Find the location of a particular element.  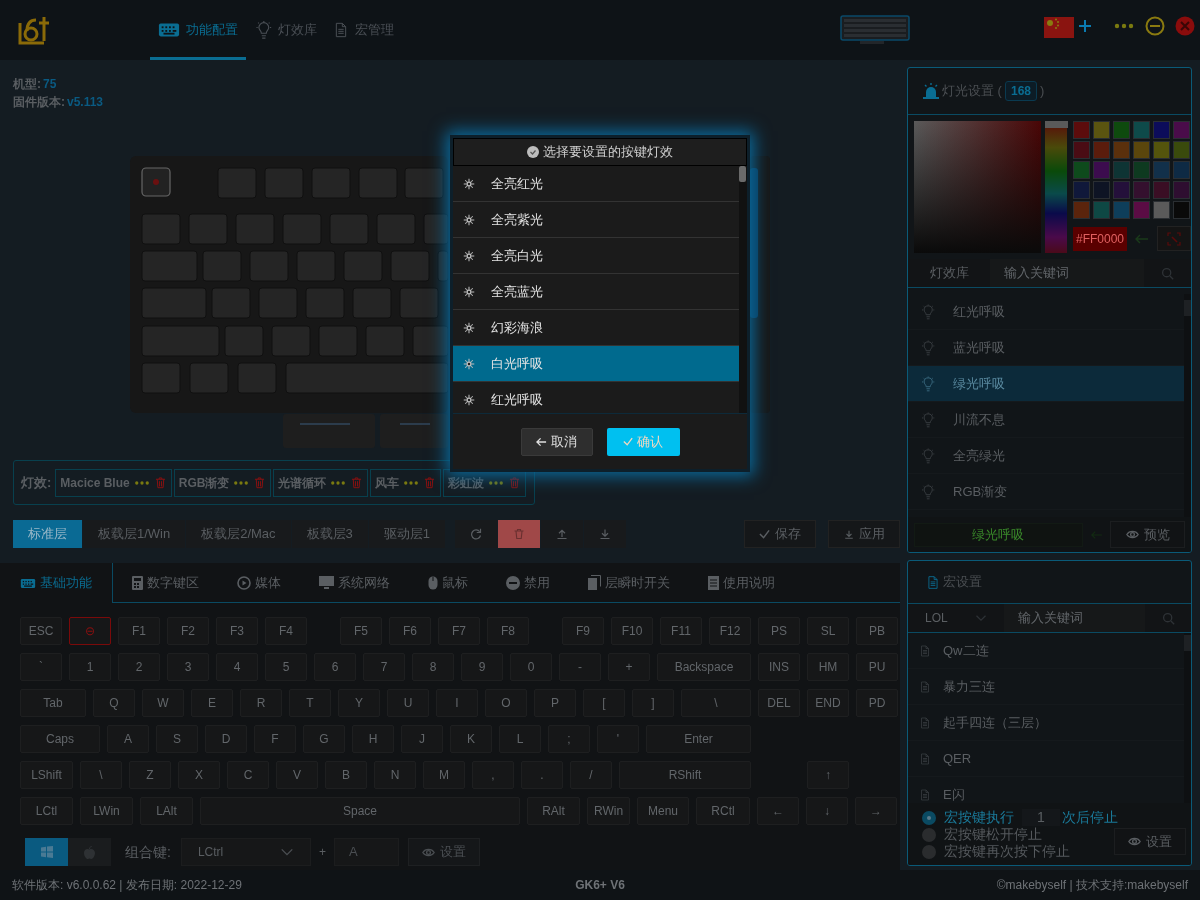

key-input-field: A is located at coordinates (366, 852).